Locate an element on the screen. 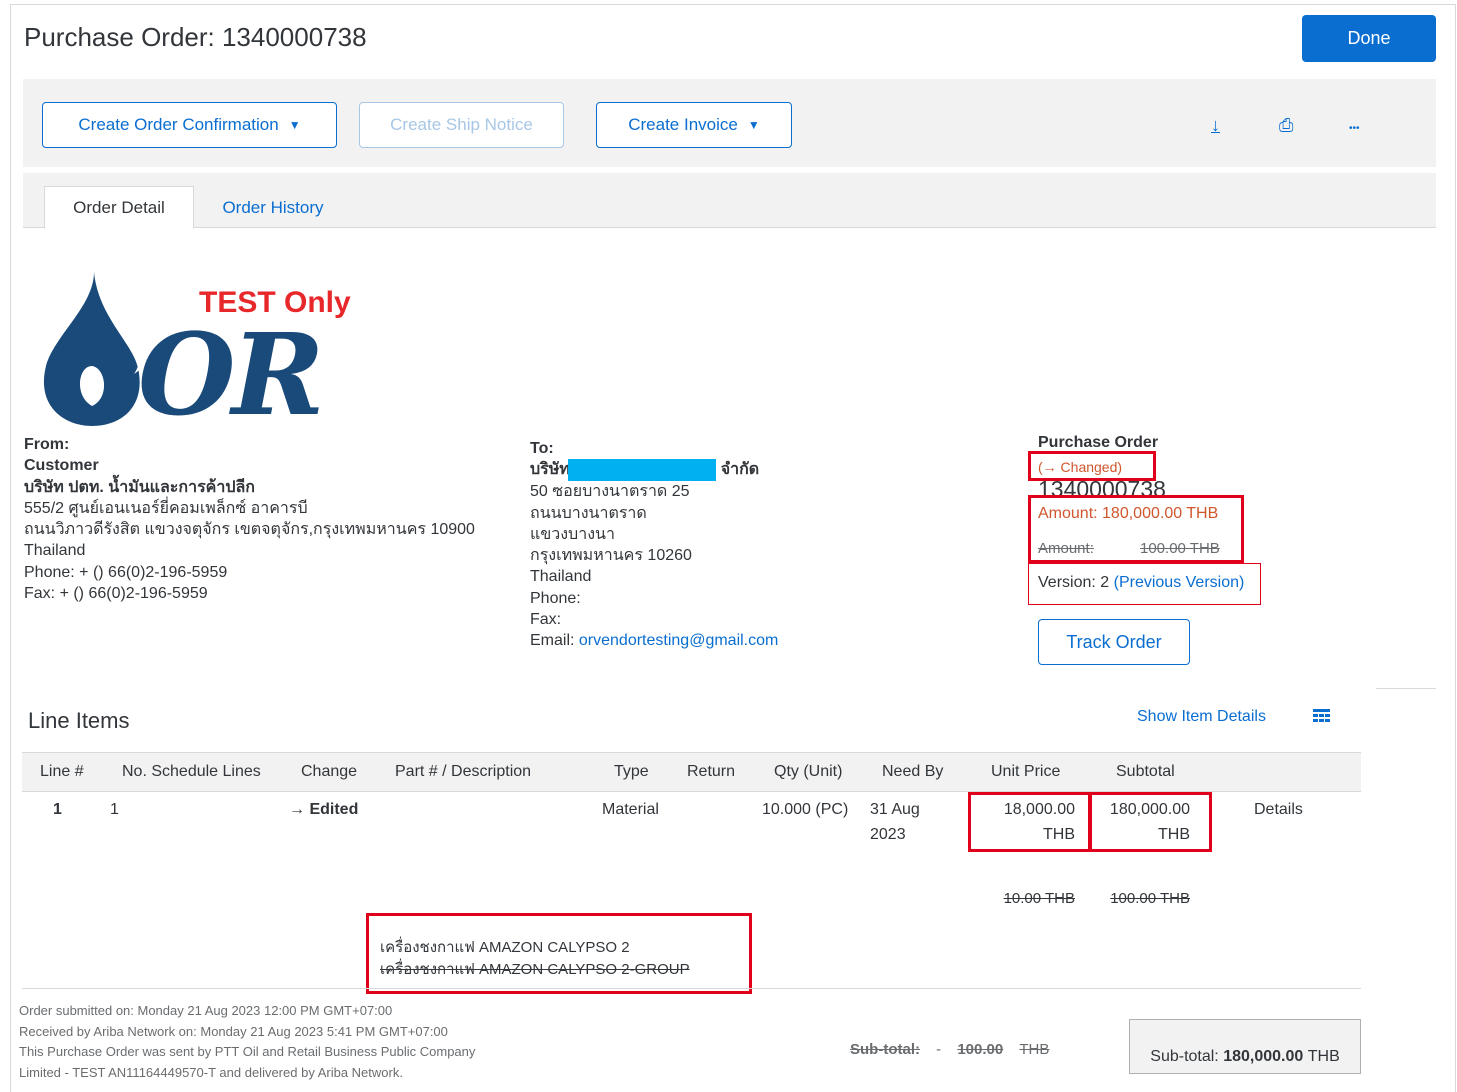 The height and width of the screenshot is (1092, 1457). to-email-link: orvendortesting@gmail.com is located at coordinates (678, 640).